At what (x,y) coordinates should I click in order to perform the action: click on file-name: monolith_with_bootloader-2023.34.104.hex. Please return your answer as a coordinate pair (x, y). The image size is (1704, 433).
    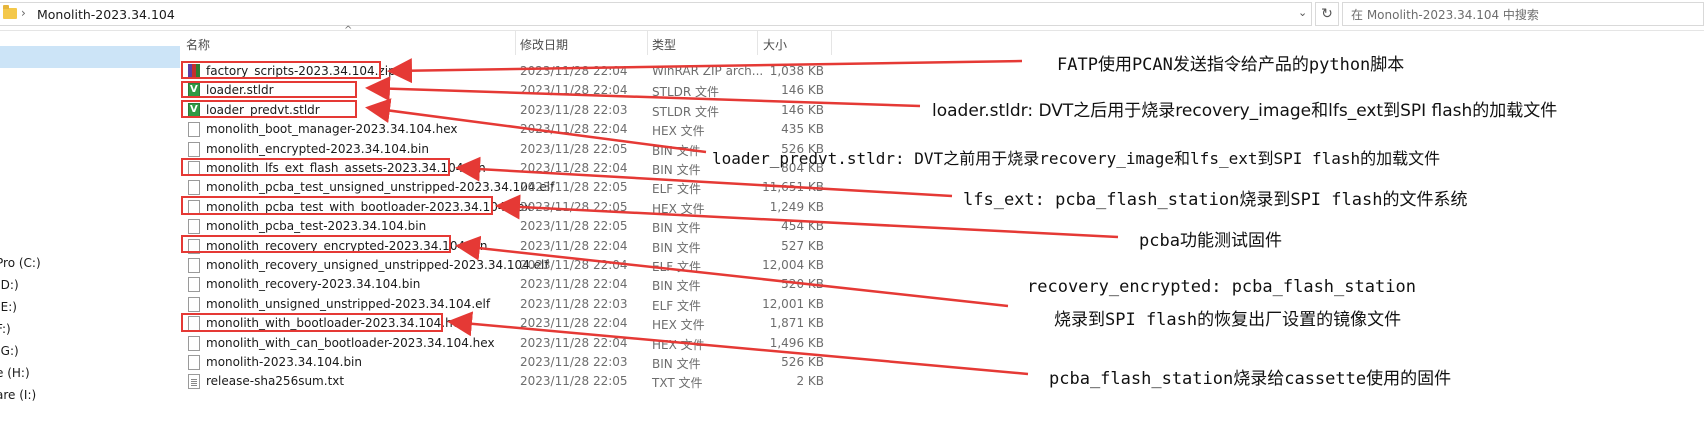
    Looking at the image, I should click on (336, 323).